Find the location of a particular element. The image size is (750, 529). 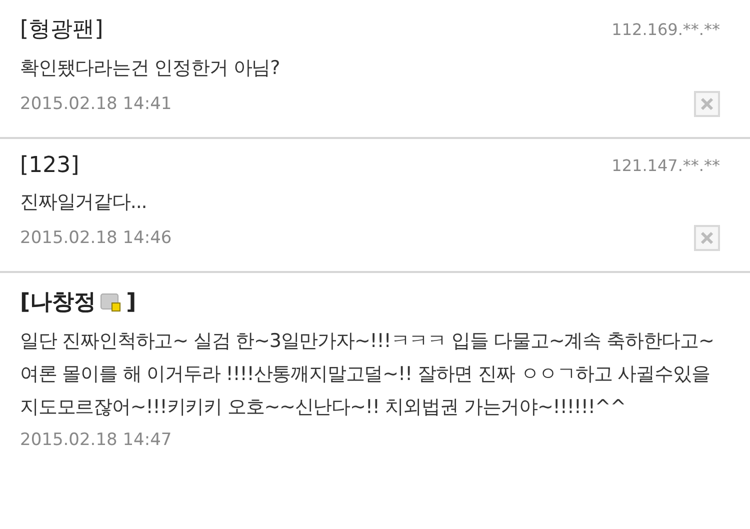

comment-date: 2015.02.18 14:41 is located at coordinates (96, 104).